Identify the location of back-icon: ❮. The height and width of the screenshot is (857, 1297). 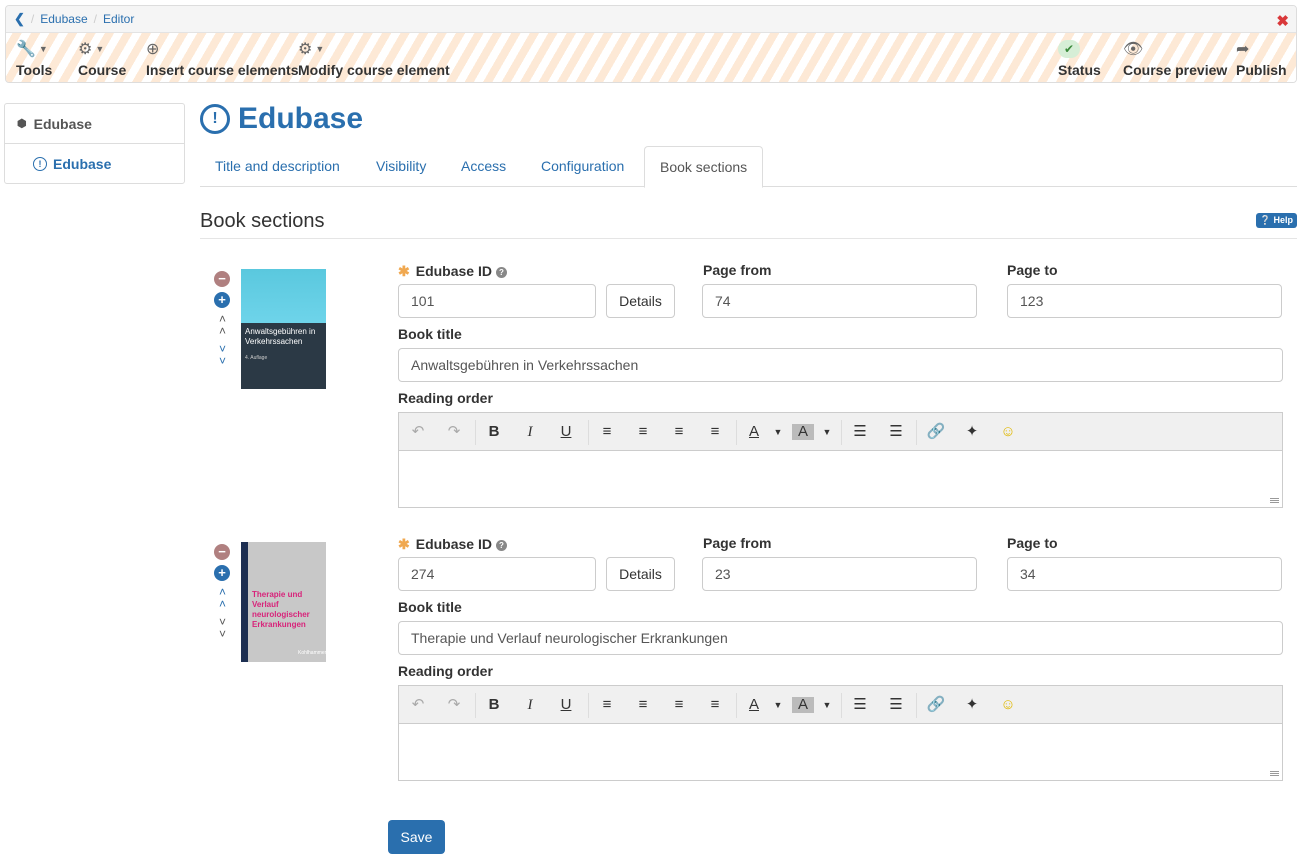
(19, 19).